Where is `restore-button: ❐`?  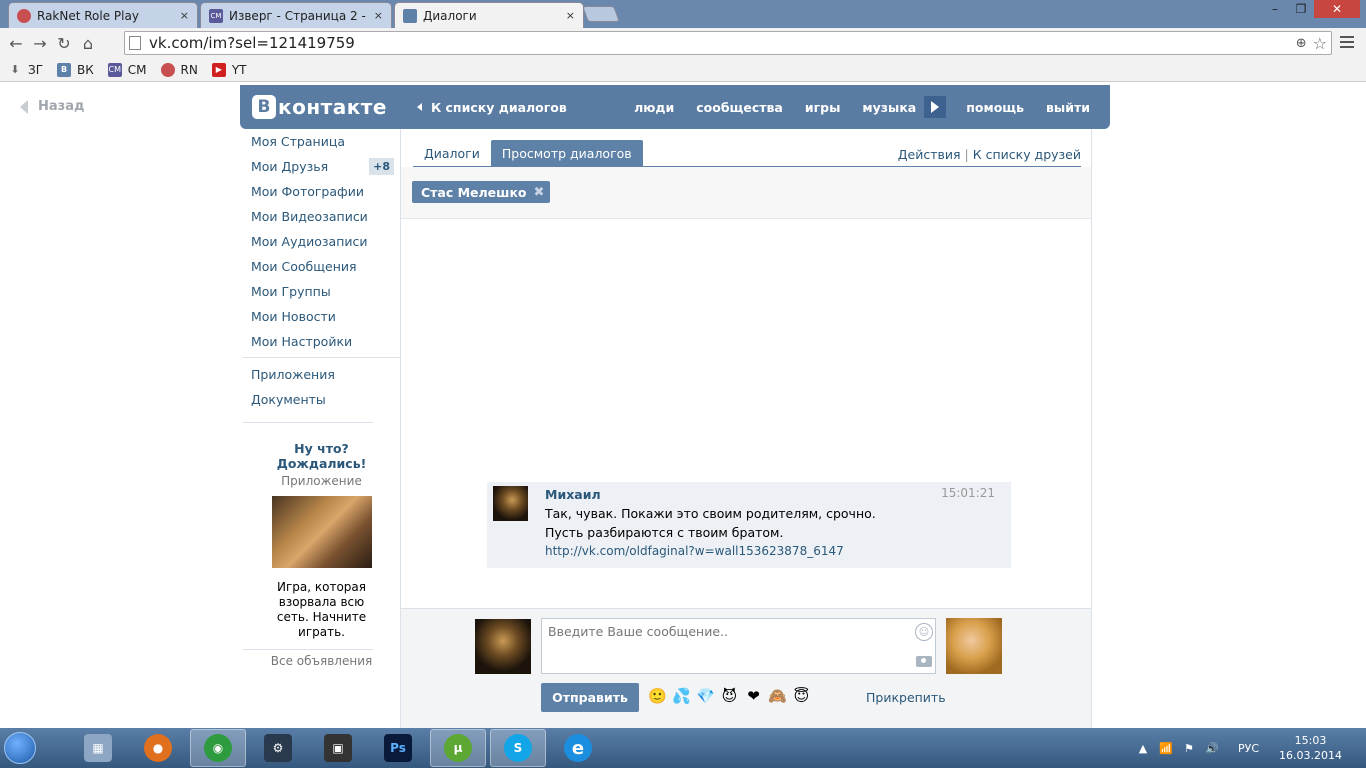 restore-button: ❐ is located at coordinates (1301, 9).